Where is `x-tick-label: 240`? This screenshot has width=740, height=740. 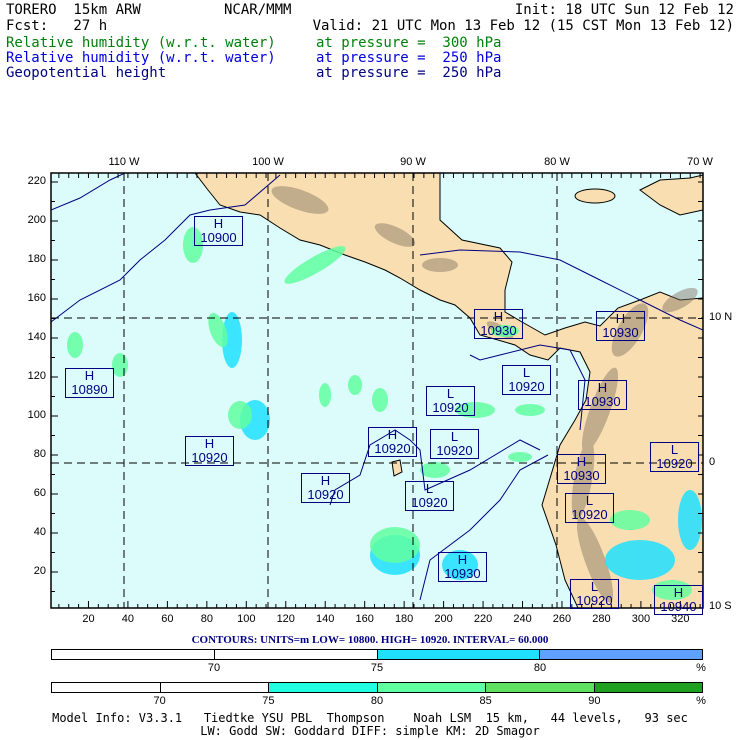 x-tick-label: 240 is located at coordinates (522, 619).